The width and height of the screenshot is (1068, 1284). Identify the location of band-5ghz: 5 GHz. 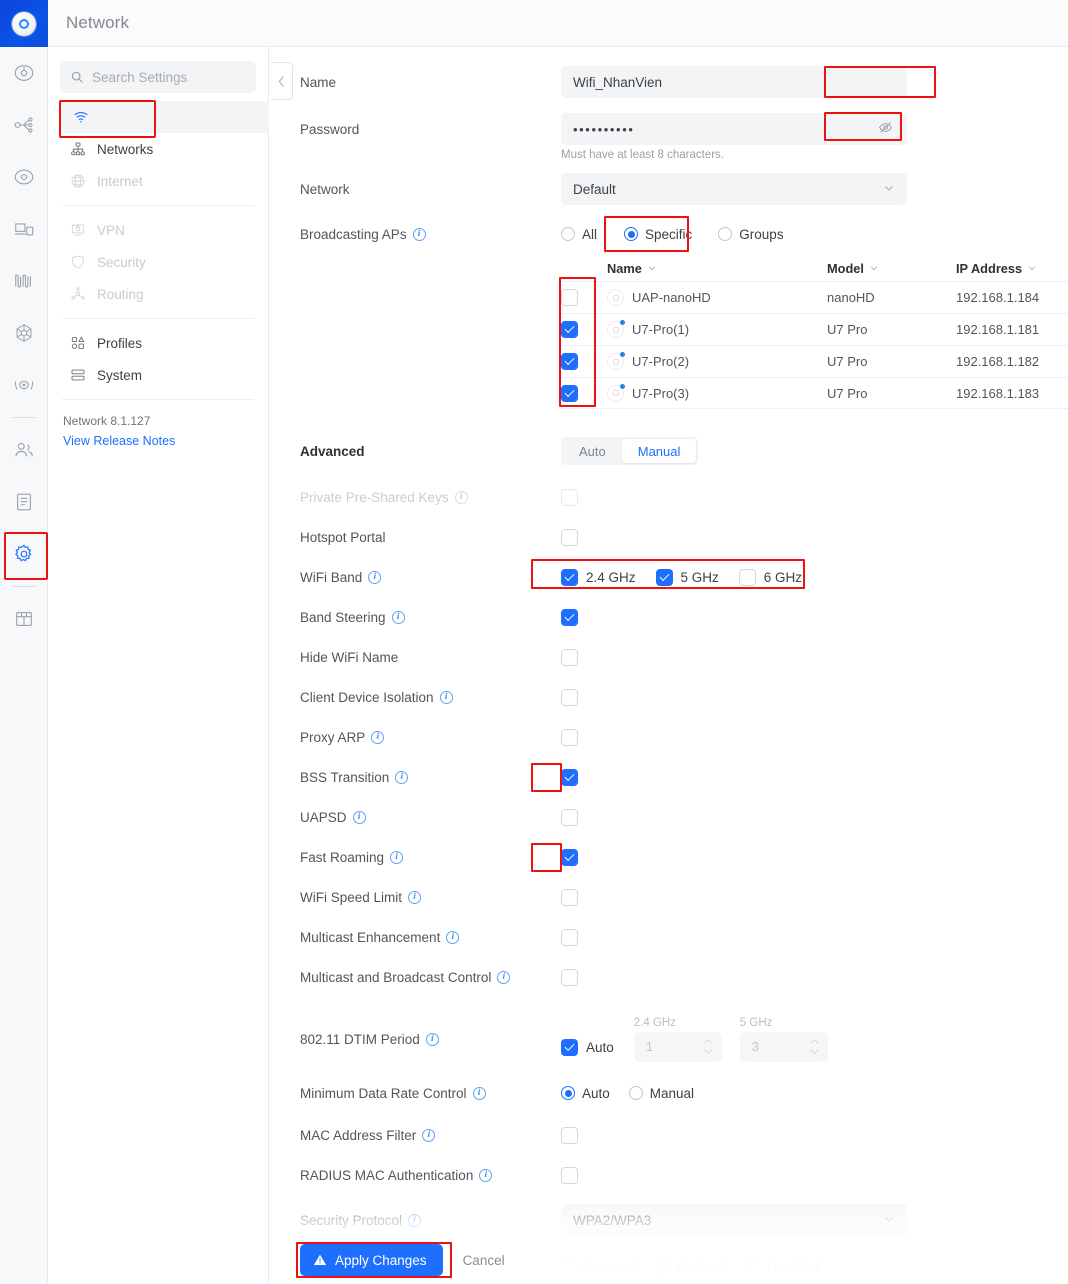
(687, 577).